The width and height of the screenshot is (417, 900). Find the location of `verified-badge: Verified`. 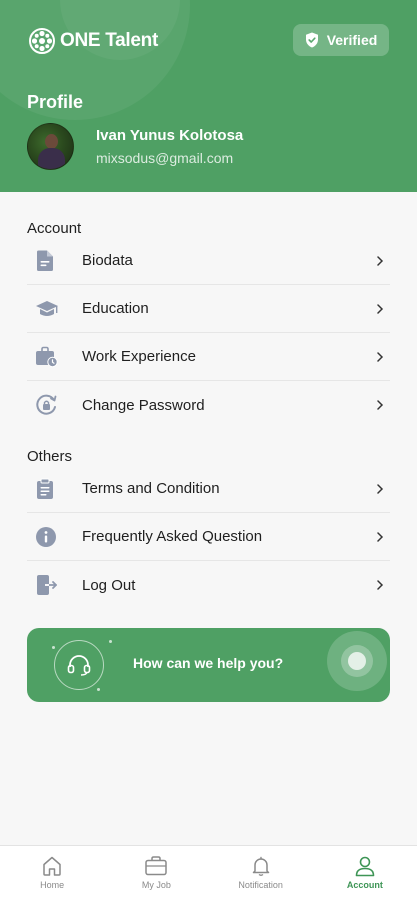

verified-badge: Verified is located at coordinates (341, 40).